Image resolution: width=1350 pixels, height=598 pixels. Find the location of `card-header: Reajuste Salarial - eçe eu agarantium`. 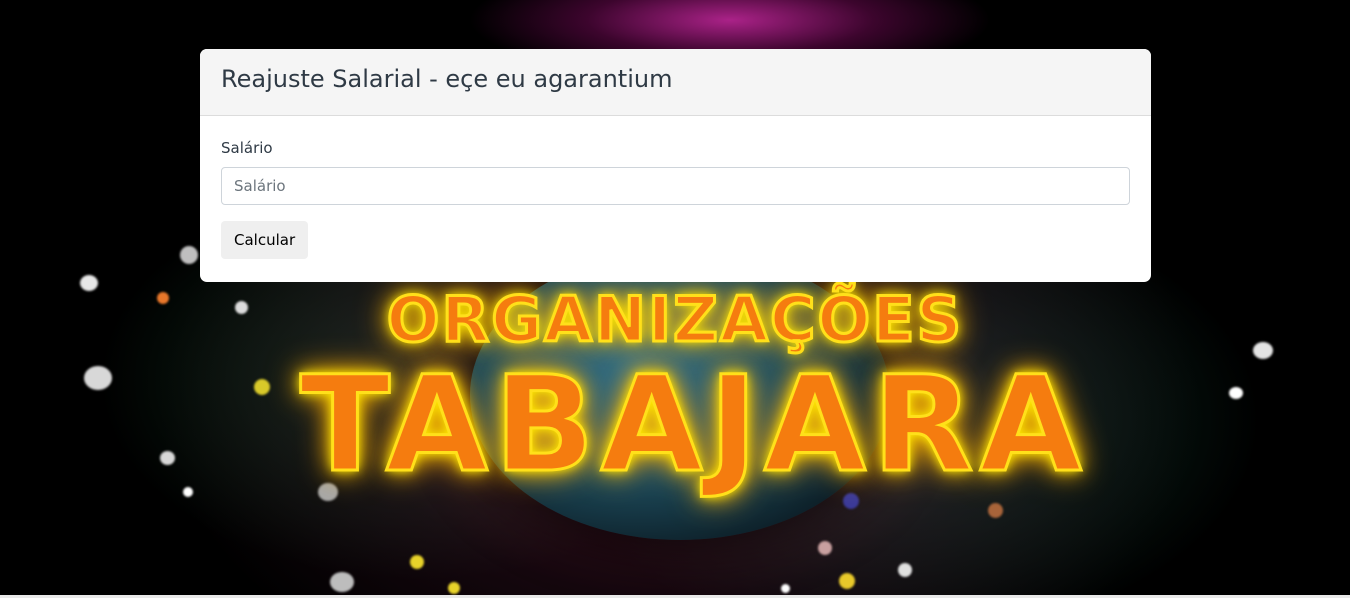

card-header: Reajuste Salarial - eçe eu agarantium is located at coordinates (675, 82).